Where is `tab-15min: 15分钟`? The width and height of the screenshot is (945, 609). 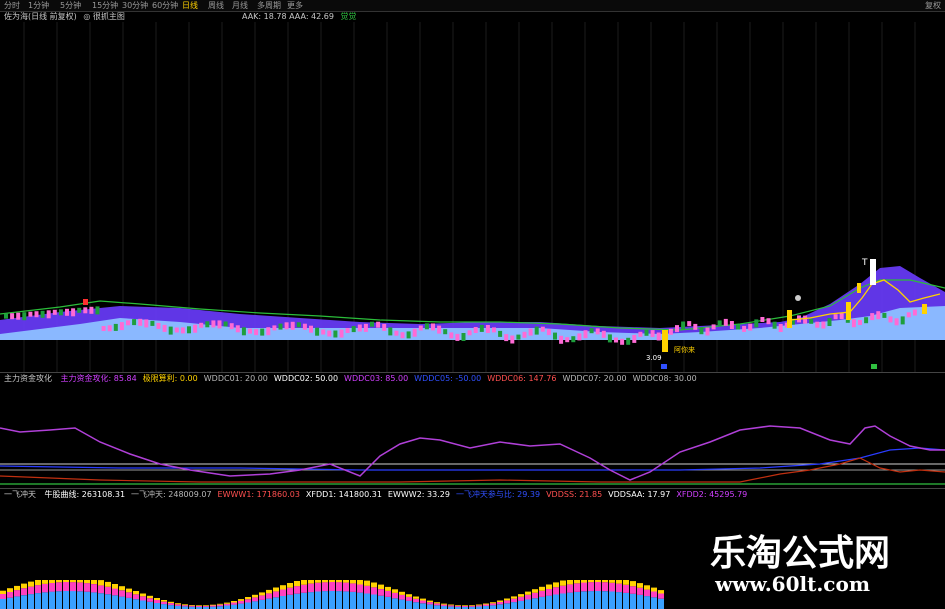
tab-15min: 15分钟 is located at coordinates (105, 5).